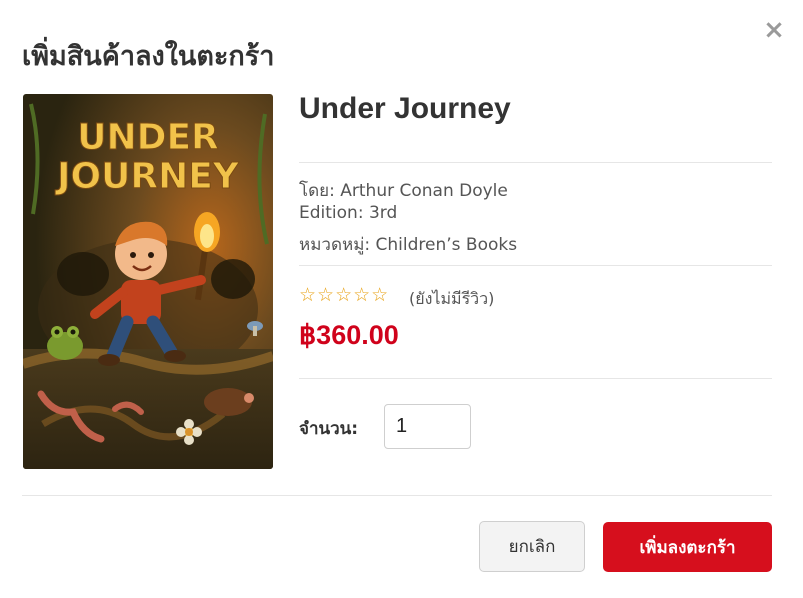 The width and height of the screenshot is (803, 598). Describe the element at coordinates (774, 30) in the screenshot. I see `close-icon: ×` at that location.